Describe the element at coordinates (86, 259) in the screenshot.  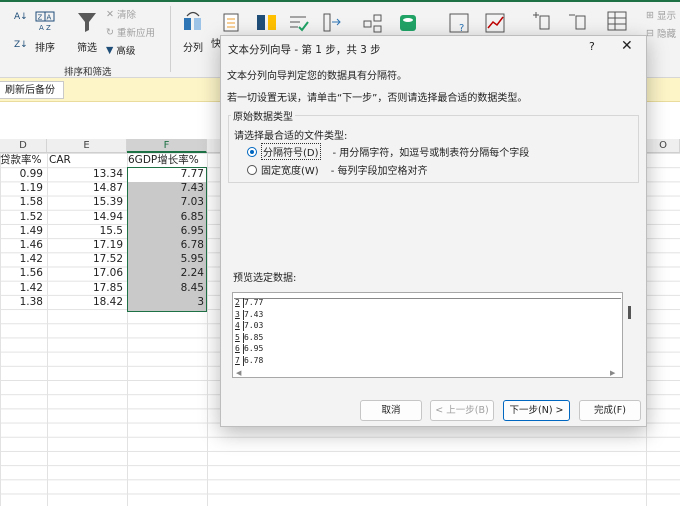
I see `data-cell-e: 17.52` at that location.